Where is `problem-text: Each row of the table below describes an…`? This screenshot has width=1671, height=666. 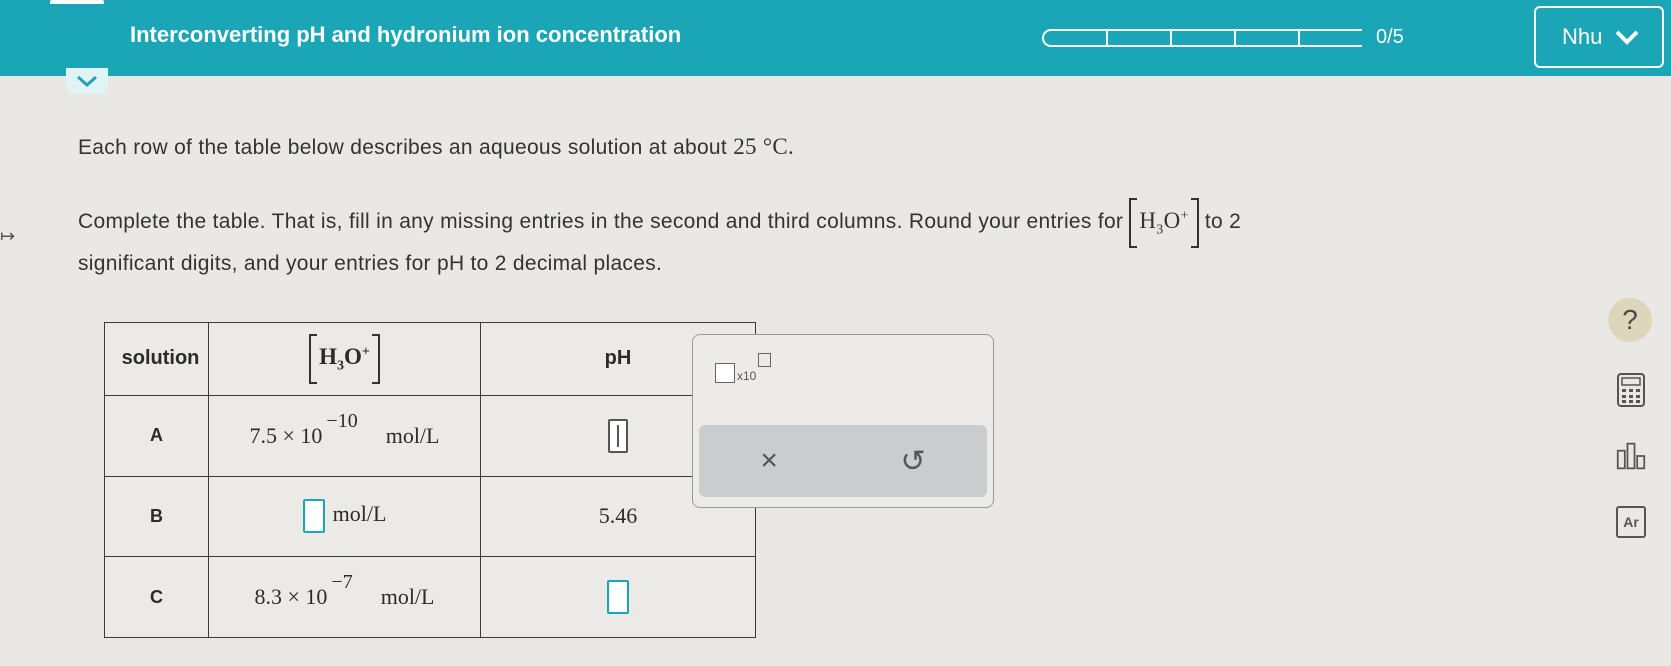
problem-text: Each row of the table below describes an… is located at coordinates (406, 147).